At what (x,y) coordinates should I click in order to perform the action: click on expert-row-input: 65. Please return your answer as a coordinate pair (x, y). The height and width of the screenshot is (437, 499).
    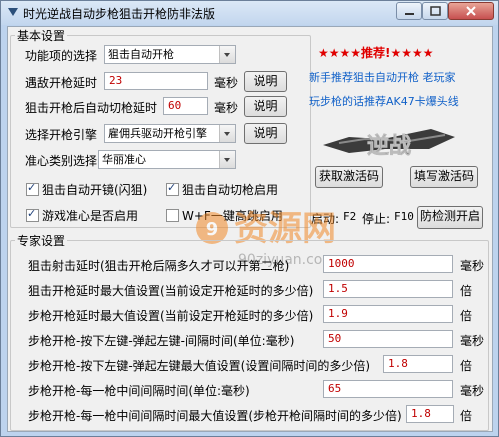
    Looking at the image, I should click on (388, 389).